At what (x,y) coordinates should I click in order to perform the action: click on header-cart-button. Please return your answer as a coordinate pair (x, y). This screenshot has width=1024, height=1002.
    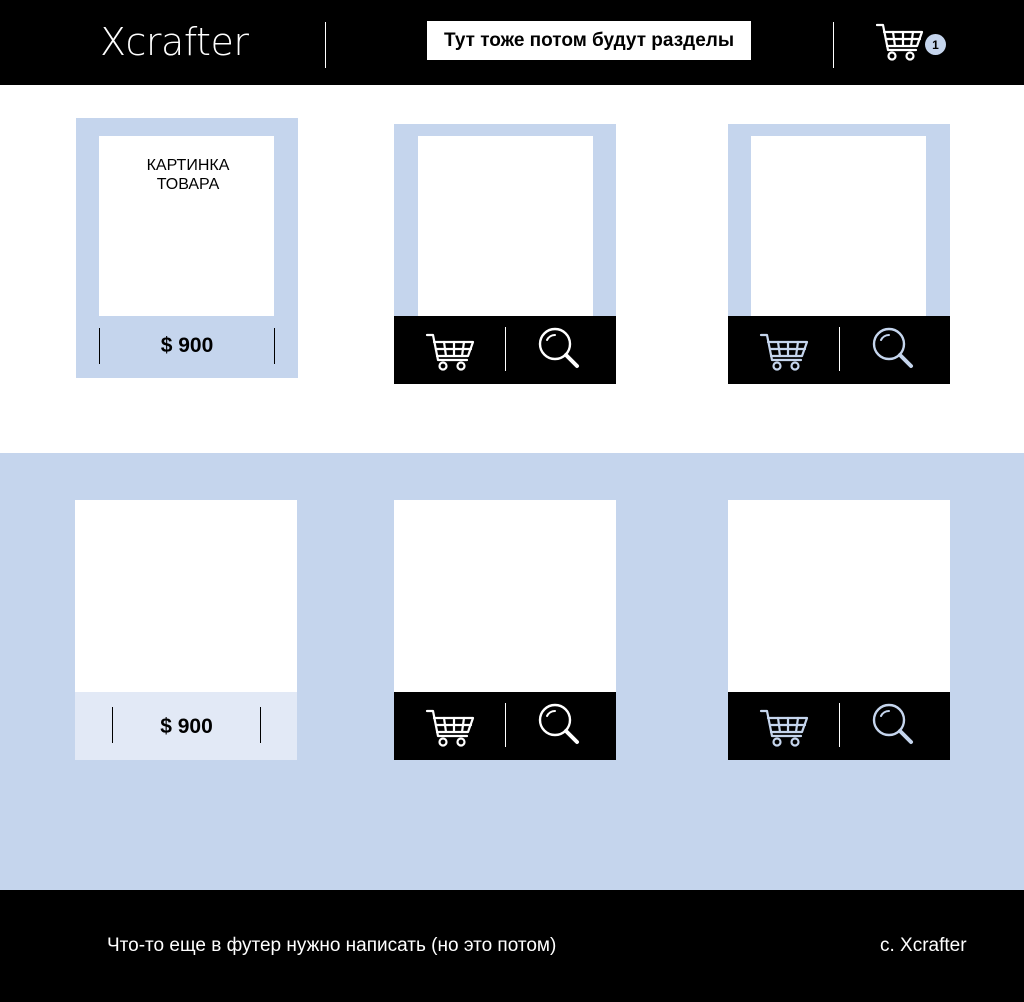
    Looking at the image, I should click on (899, 42).